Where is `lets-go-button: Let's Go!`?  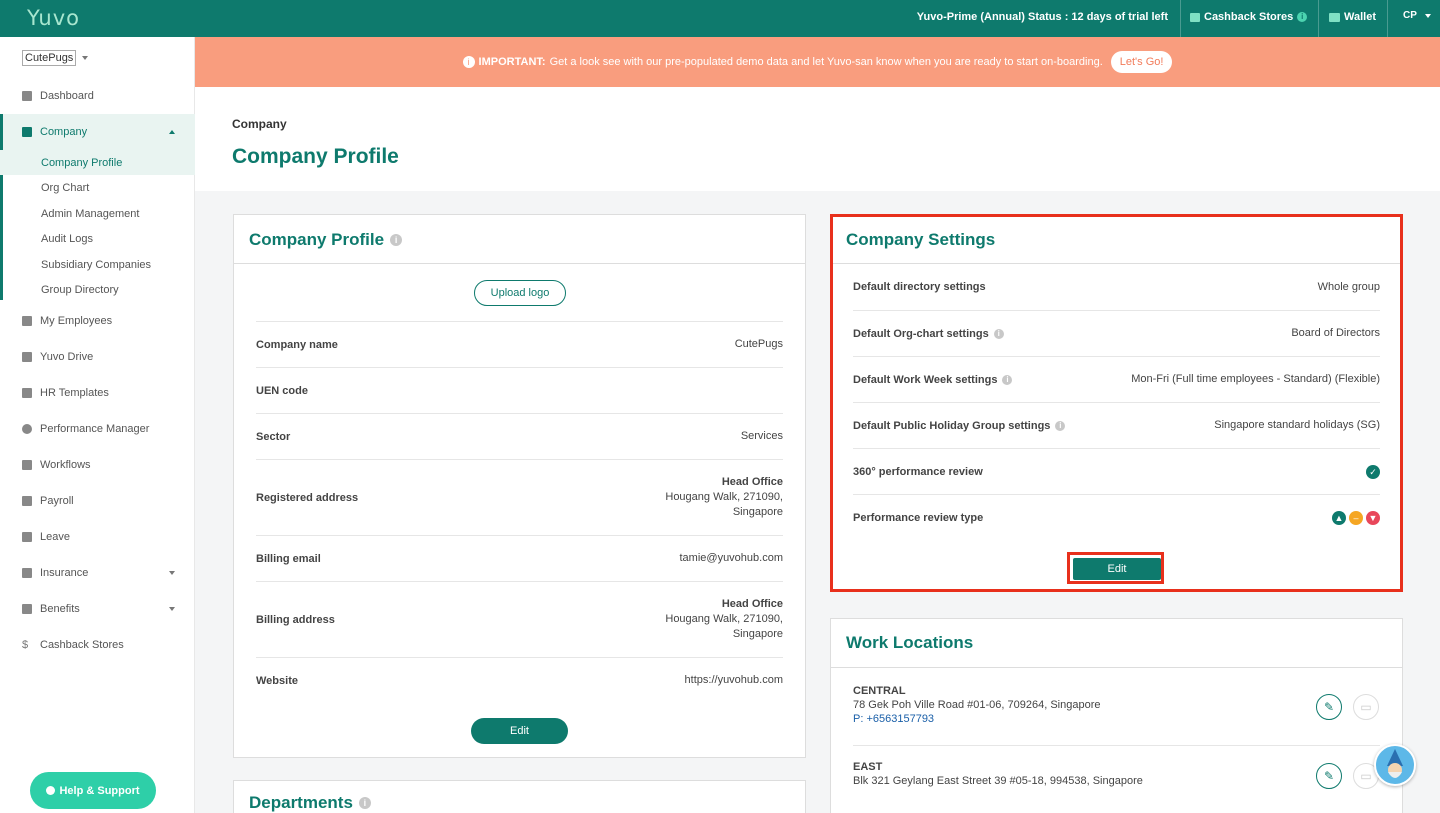 lets-go-button: Let's Go! is located at coordinates (1141, 62).